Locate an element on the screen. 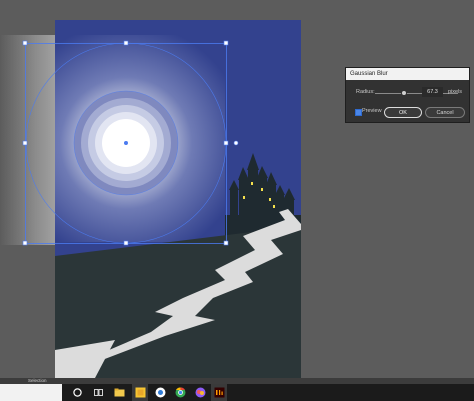 The image size is (474, 401). radius-label: Radius: is located at coordinates (365, 92).